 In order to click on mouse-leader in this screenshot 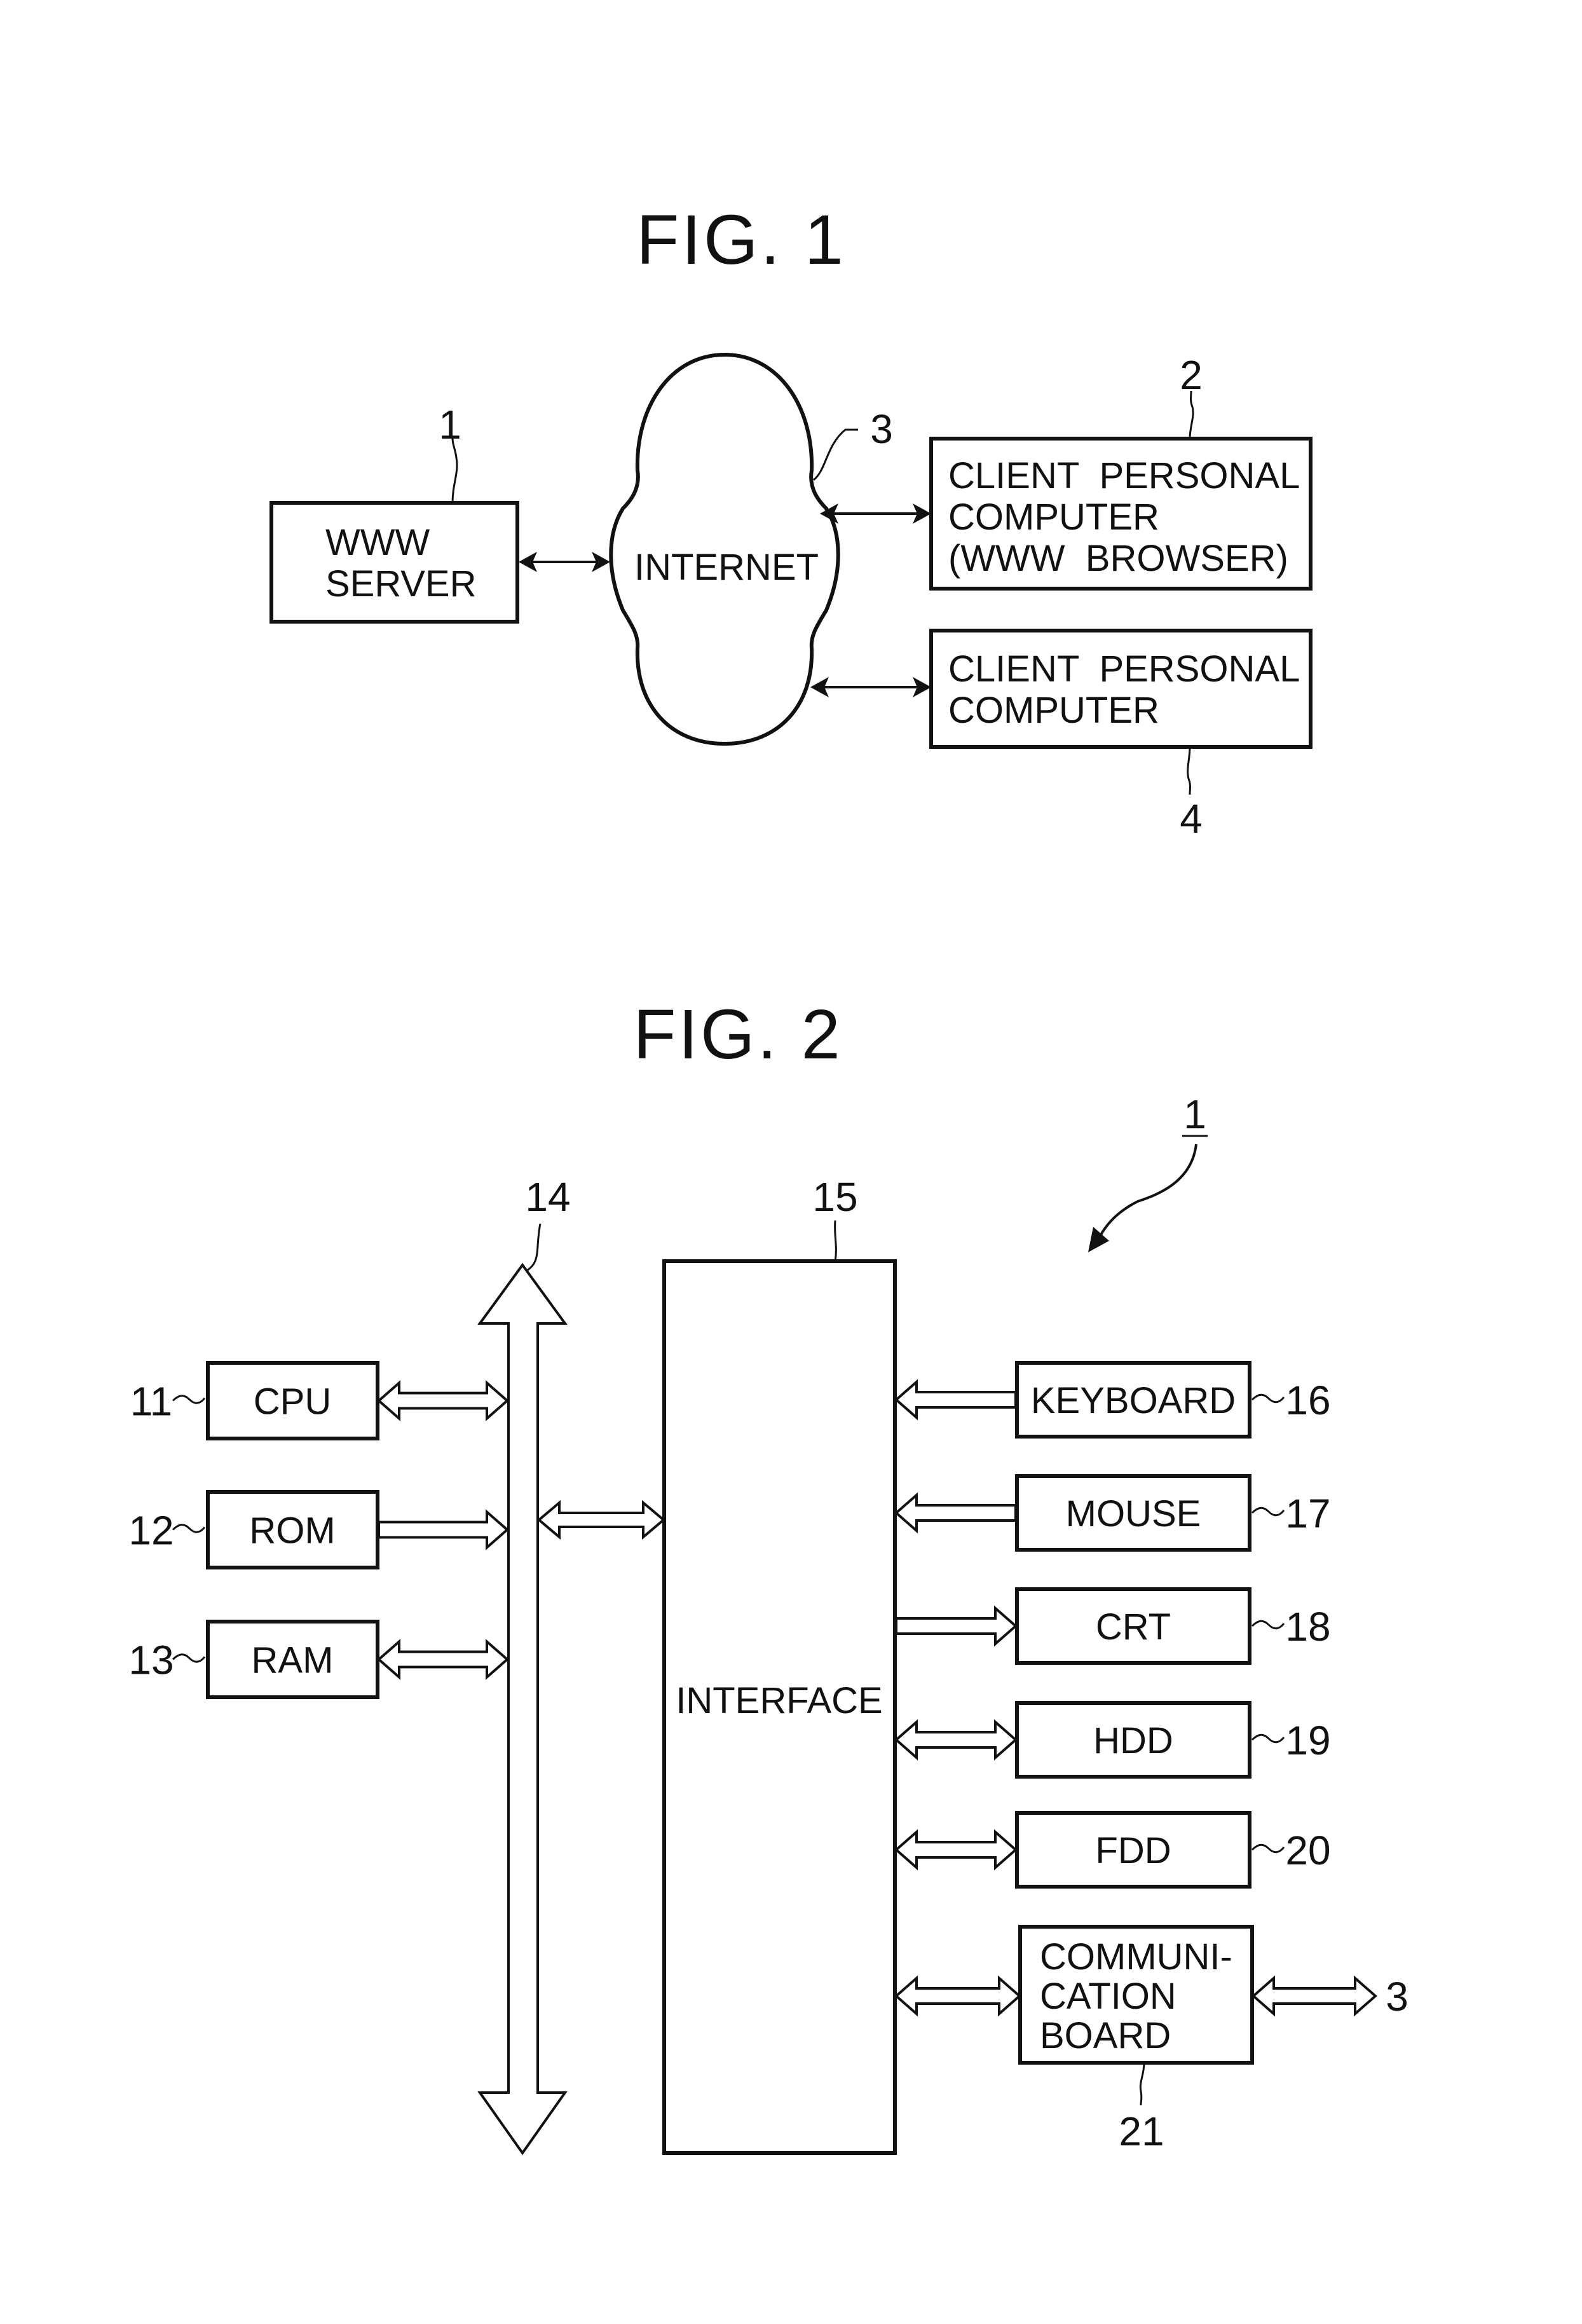, I will do `click(1268, 1512)`.